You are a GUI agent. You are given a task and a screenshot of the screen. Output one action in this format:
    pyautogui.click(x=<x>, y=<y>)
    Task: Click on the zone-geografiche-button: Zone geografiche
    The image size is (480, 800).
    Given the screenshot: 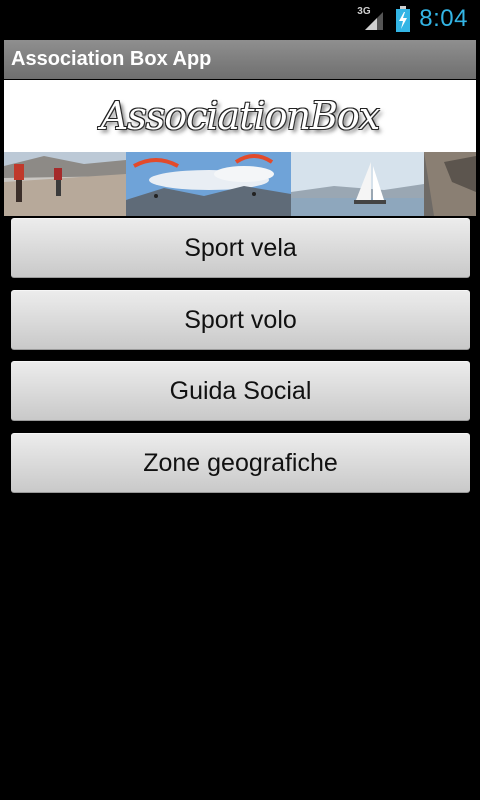 What is the action you would take?
    pyautogui.click(x=240, y=463)
    